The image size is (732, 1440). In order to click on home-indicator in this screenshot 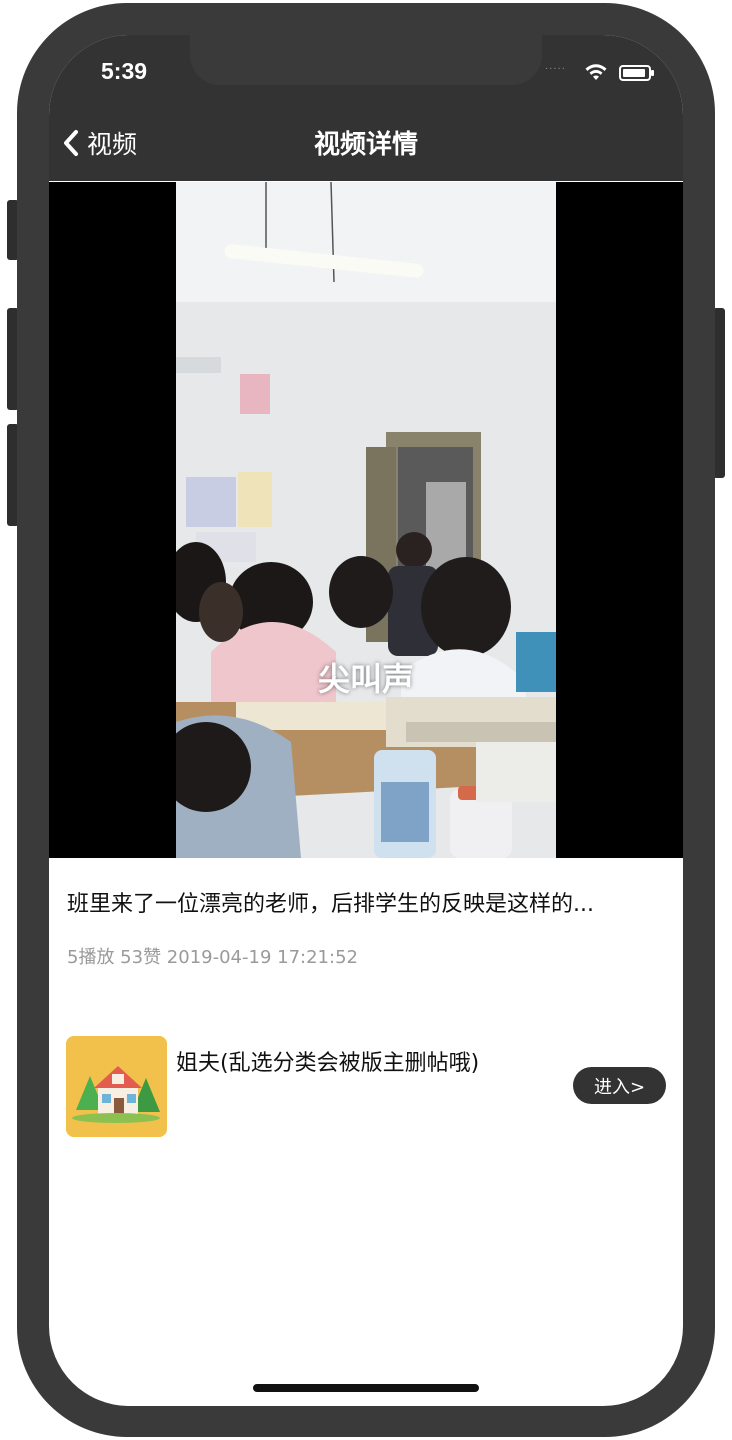, I will do `click(366, 1388)`.